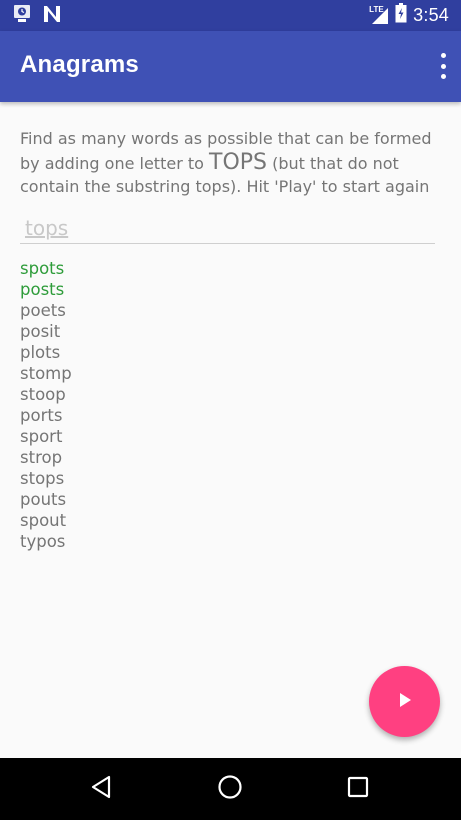 This screenshot has height=820, width=461. What do you see at coordinates (22, 16) in the screenshot?
I see `alarm-icon` at bounding box center [22, 16].